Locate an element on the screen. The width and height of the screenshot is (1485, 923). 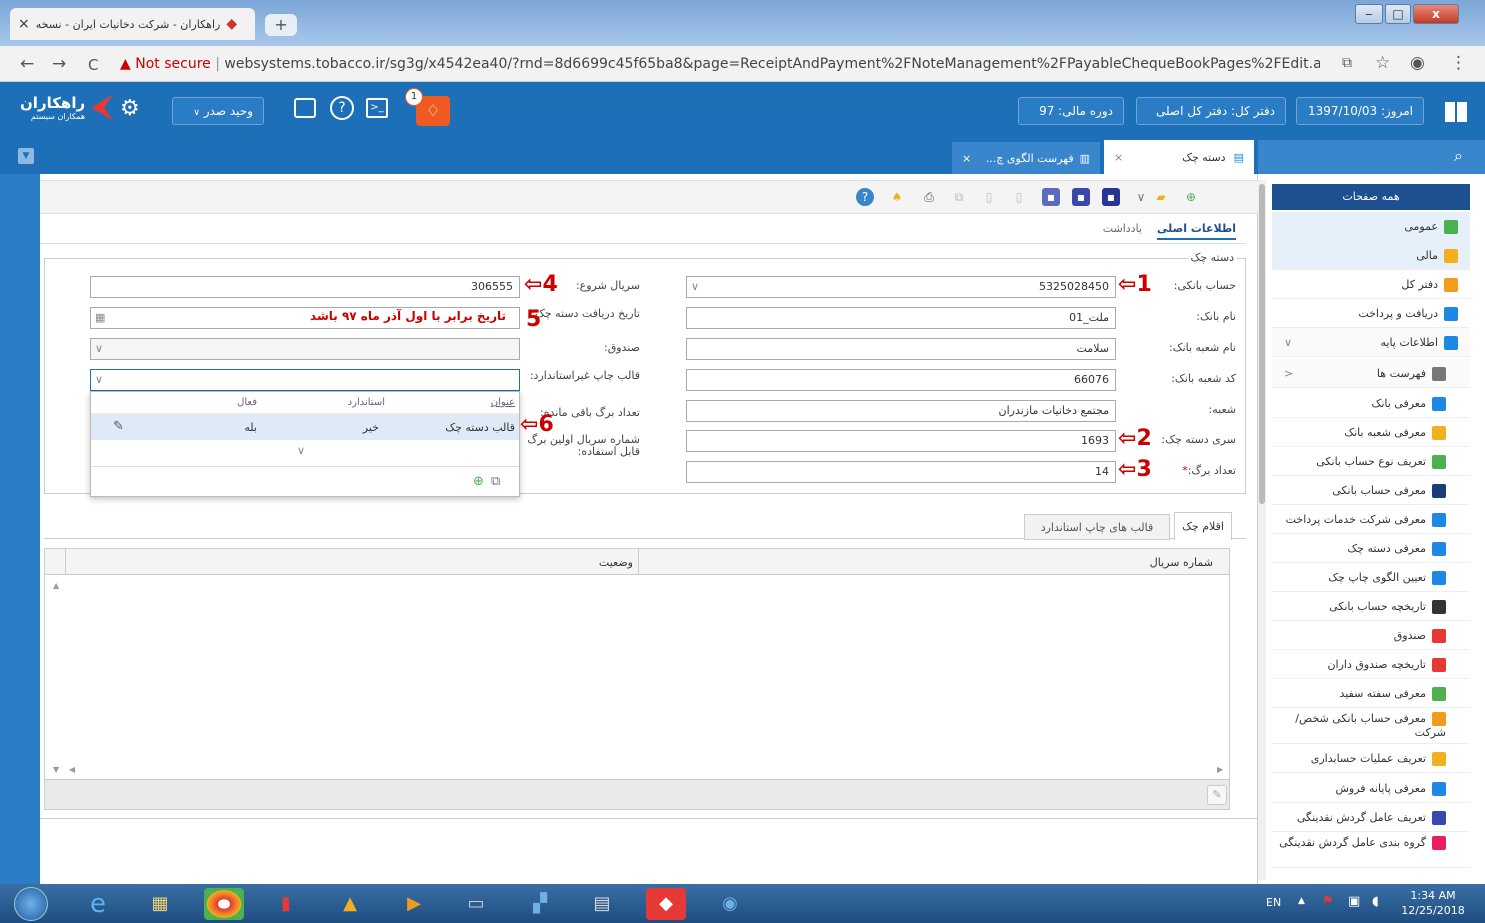
chevron-left-icon: < is located at coordinates (1288, 373).